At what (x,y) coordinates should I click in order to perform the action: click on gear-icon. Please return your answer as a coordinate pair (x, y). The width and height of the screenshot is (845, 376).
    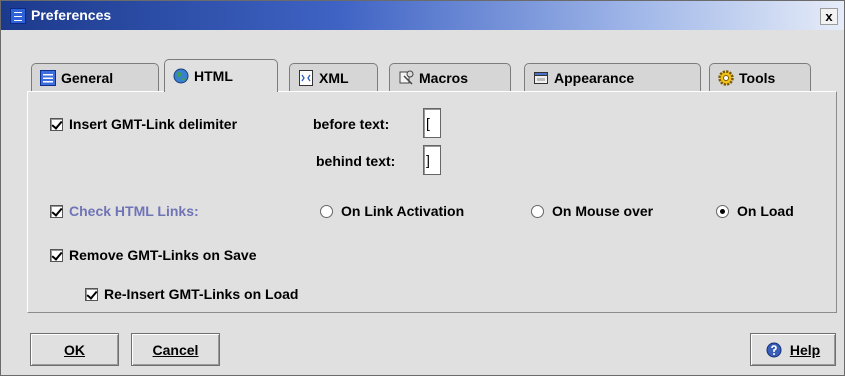
    Looking at the image, I should click on (726, 77).